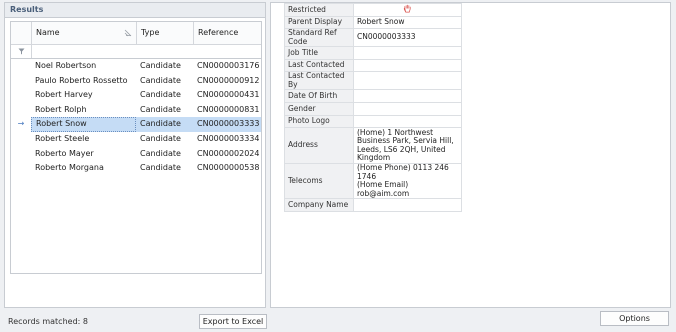 The image size is (676, 332). I want to click on detail-row: Last Contacted, so click(373, 65).